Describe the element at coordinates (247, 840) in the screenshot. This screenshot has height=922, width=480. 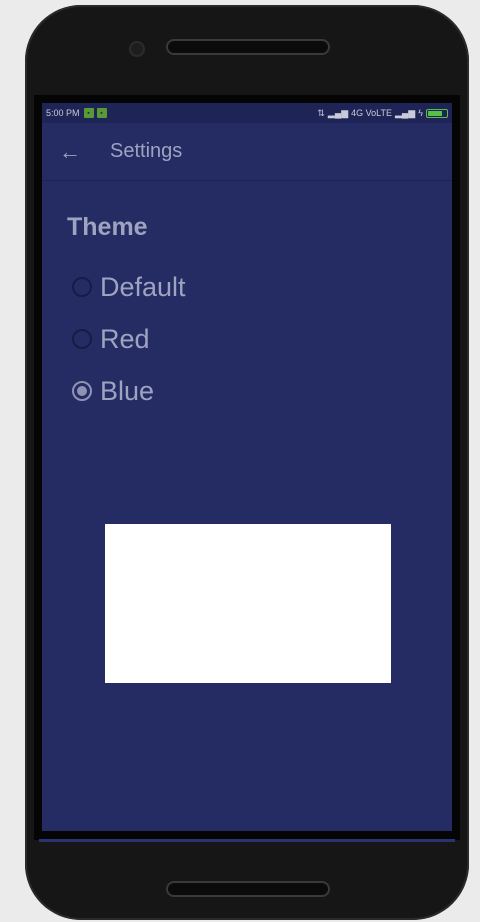
I see `bottom-bezel-line` at that location.